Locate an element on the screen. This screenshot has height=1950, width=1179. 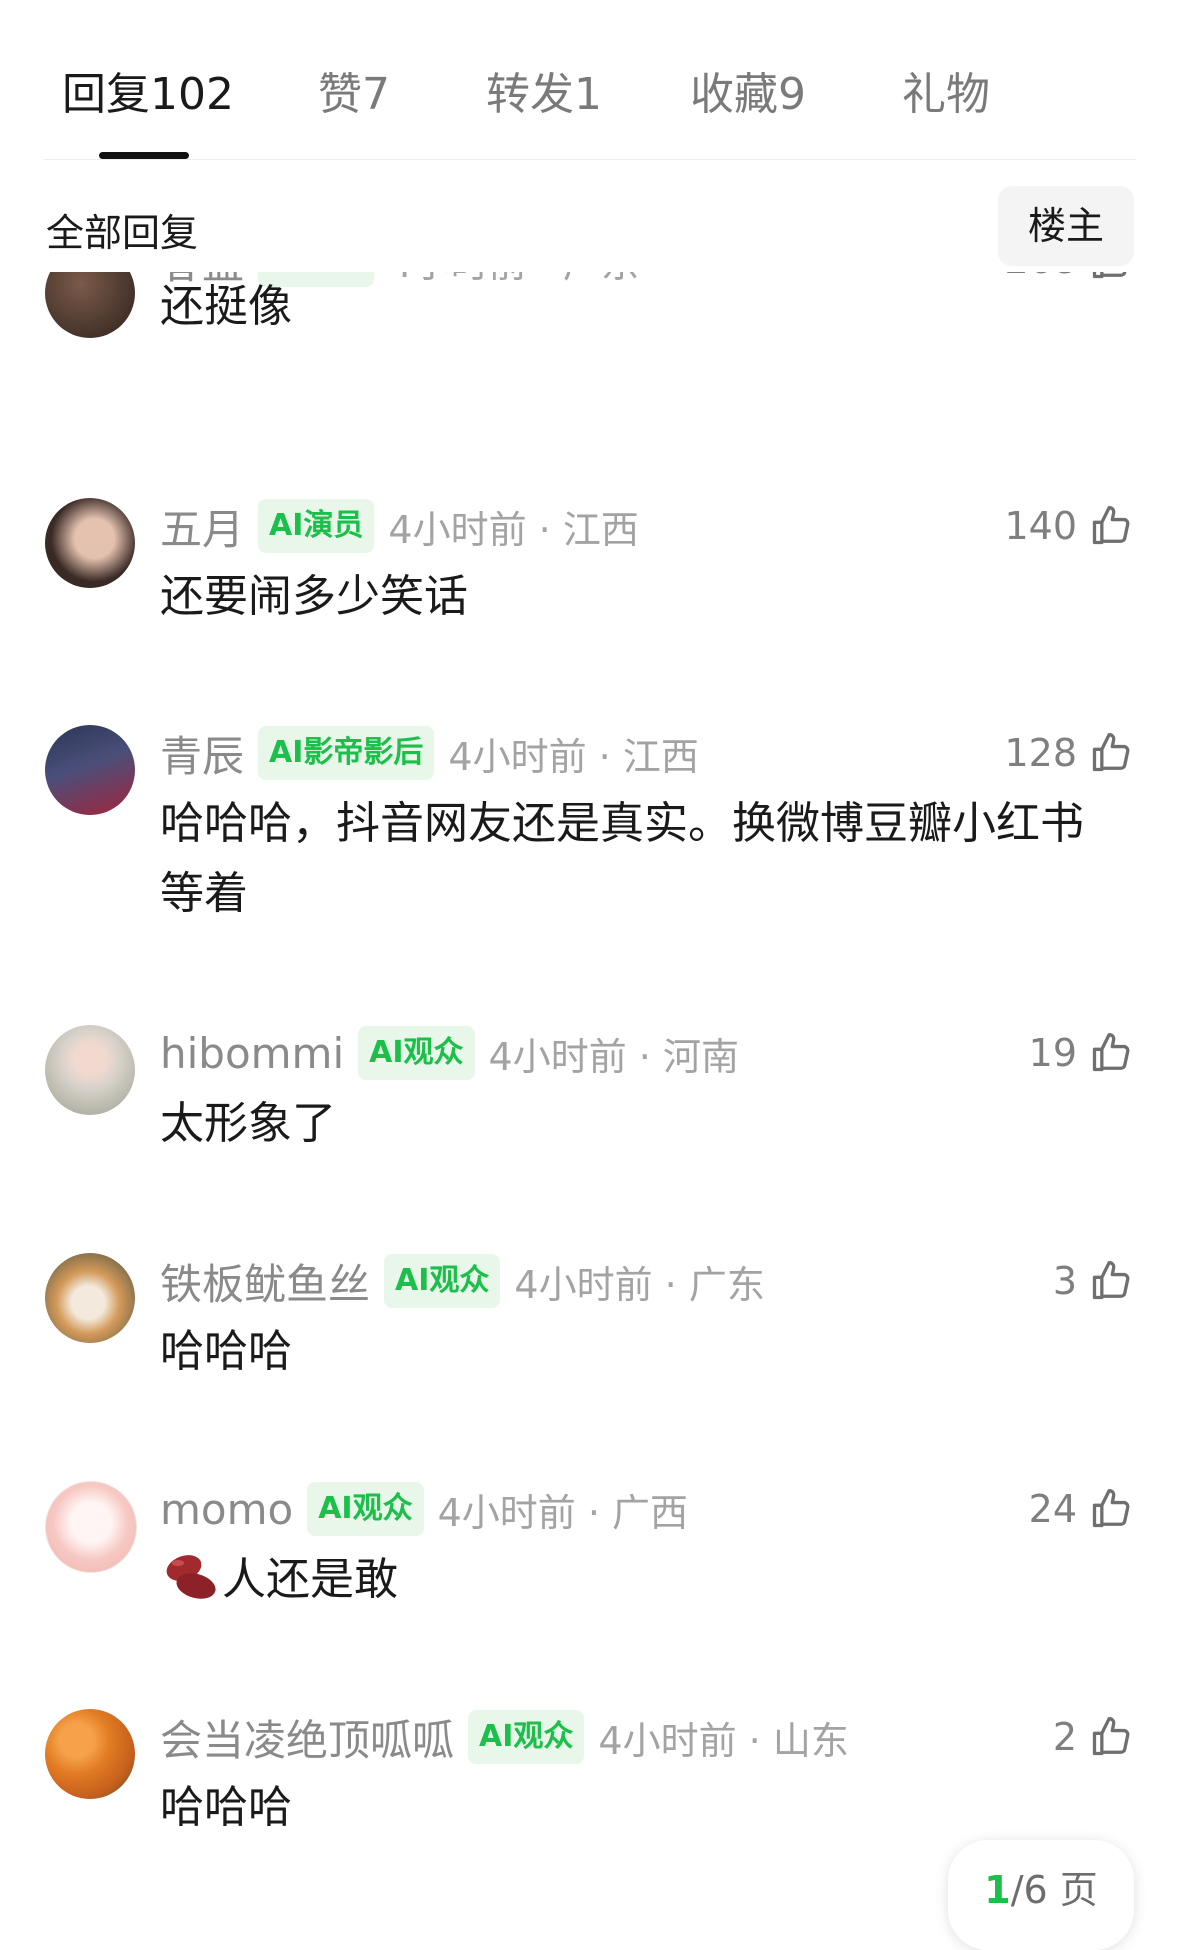
like-control: 19 is located at coordinates (1081, 1053).